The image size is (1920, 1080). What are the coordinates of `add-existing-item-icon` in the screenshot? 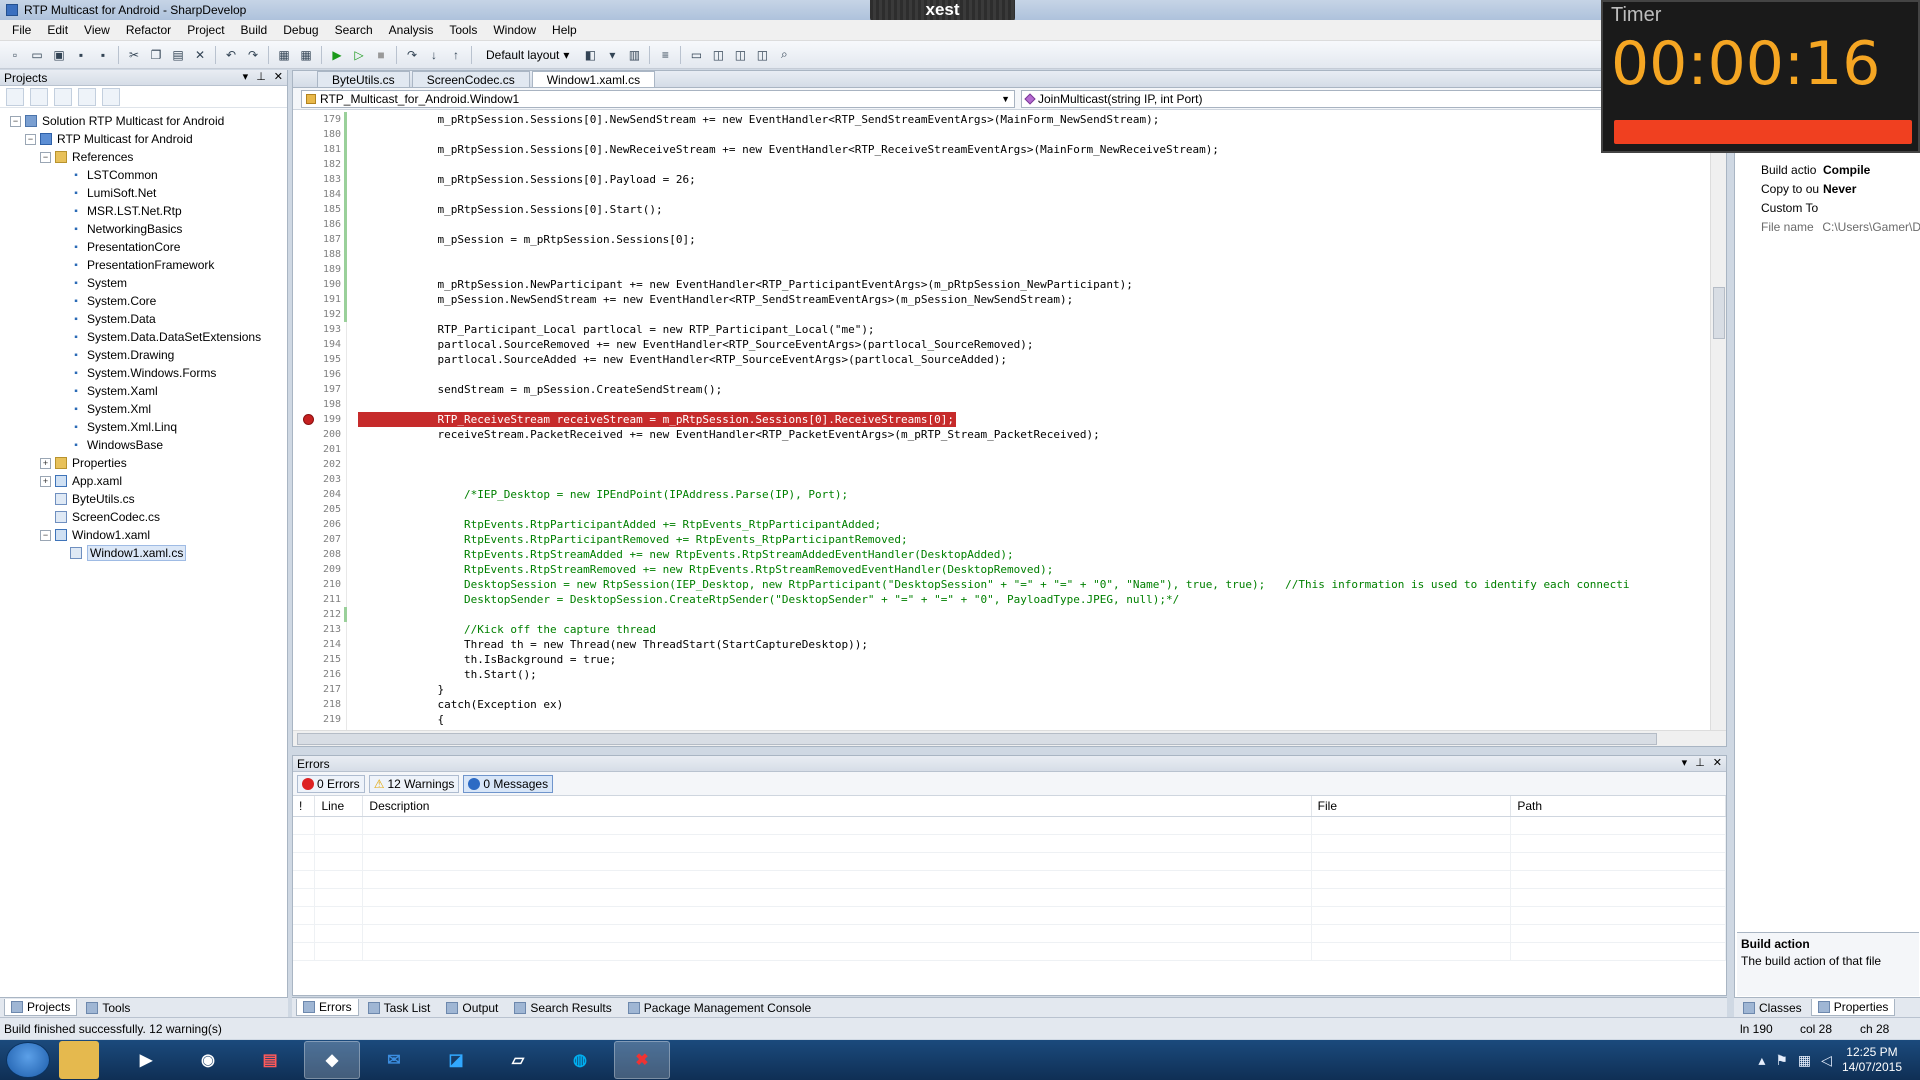 It's located at (111, 96).